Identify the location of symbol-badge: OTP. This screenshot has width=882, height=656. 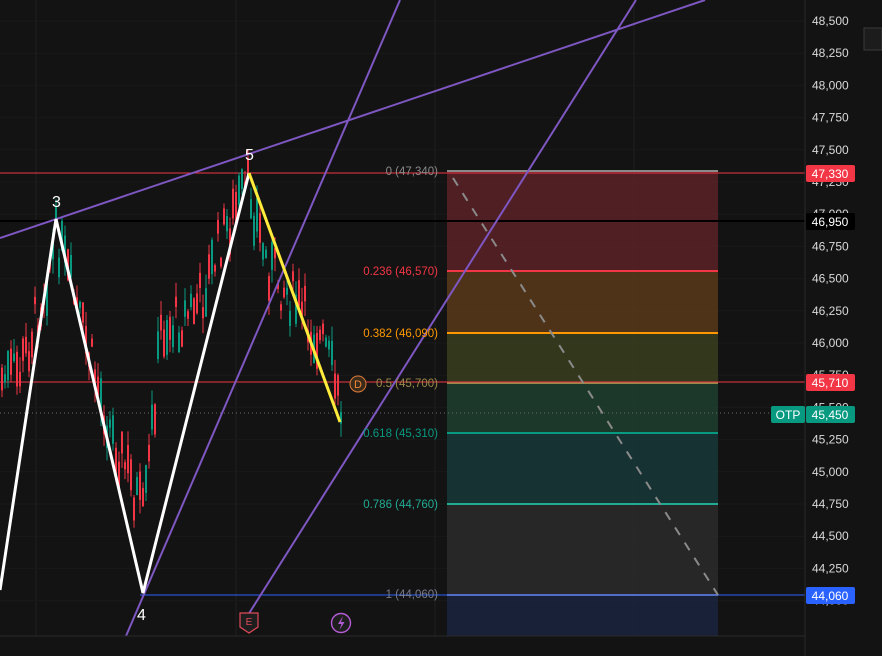
(788, 414).